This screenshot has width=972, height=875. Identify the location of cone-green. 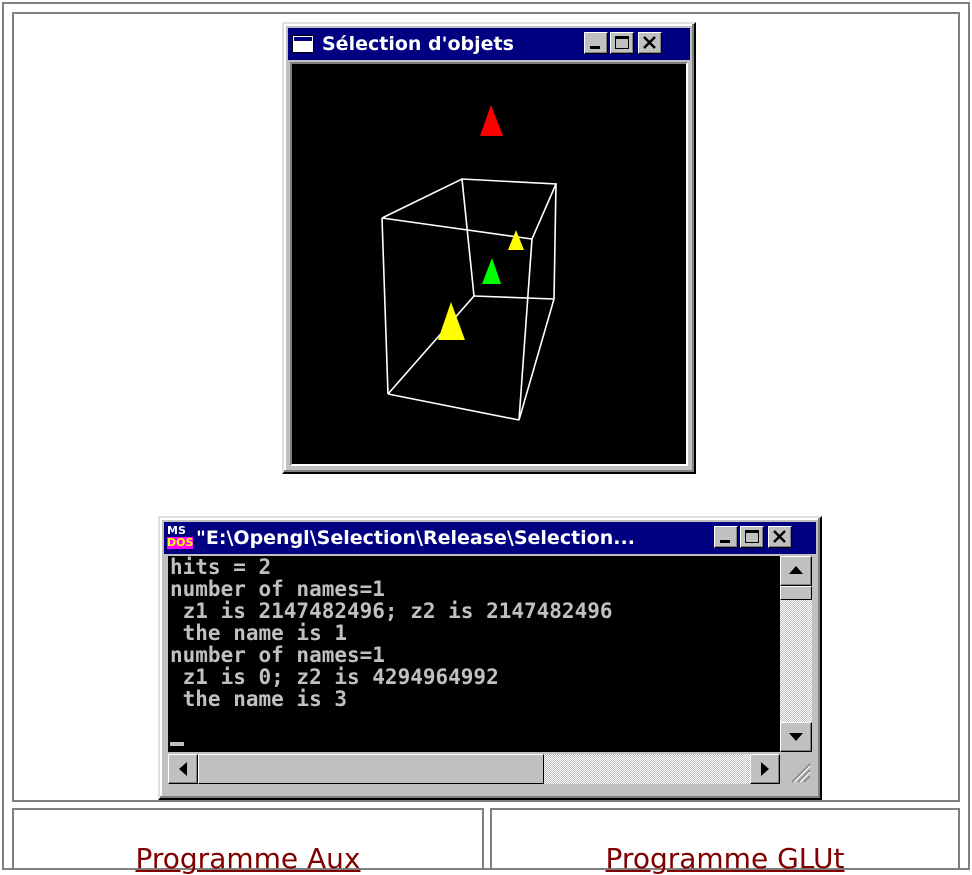
(491, 271).